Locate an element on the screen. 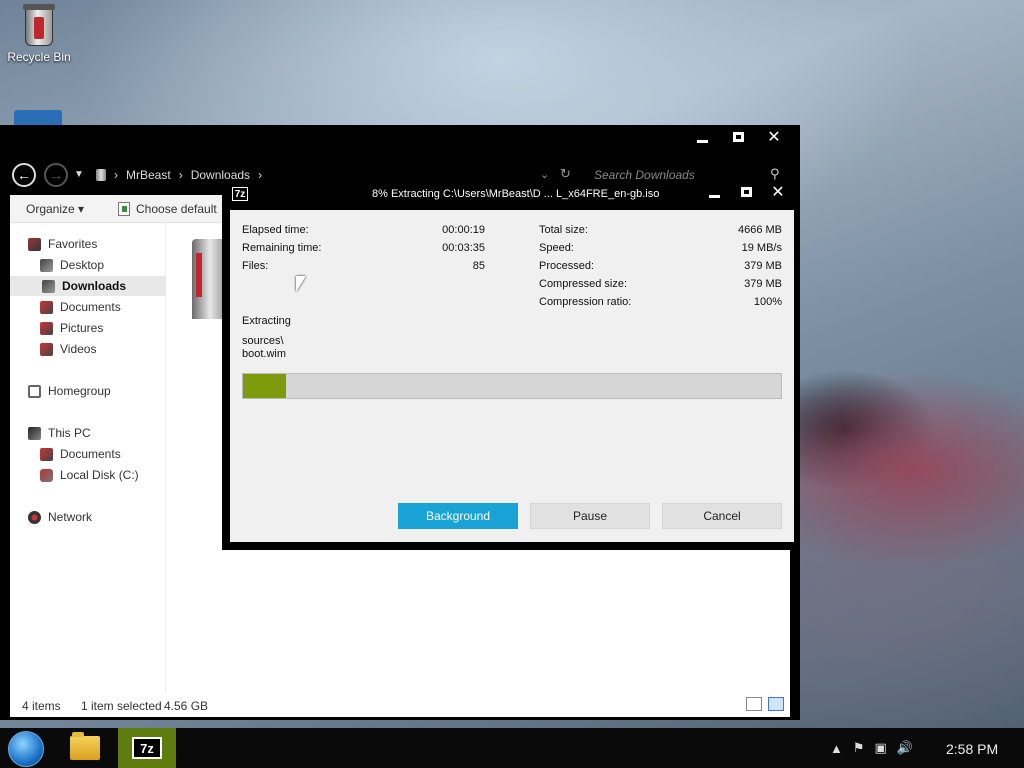  nav-videos-label: Videos is located at coordinates (78, 349).